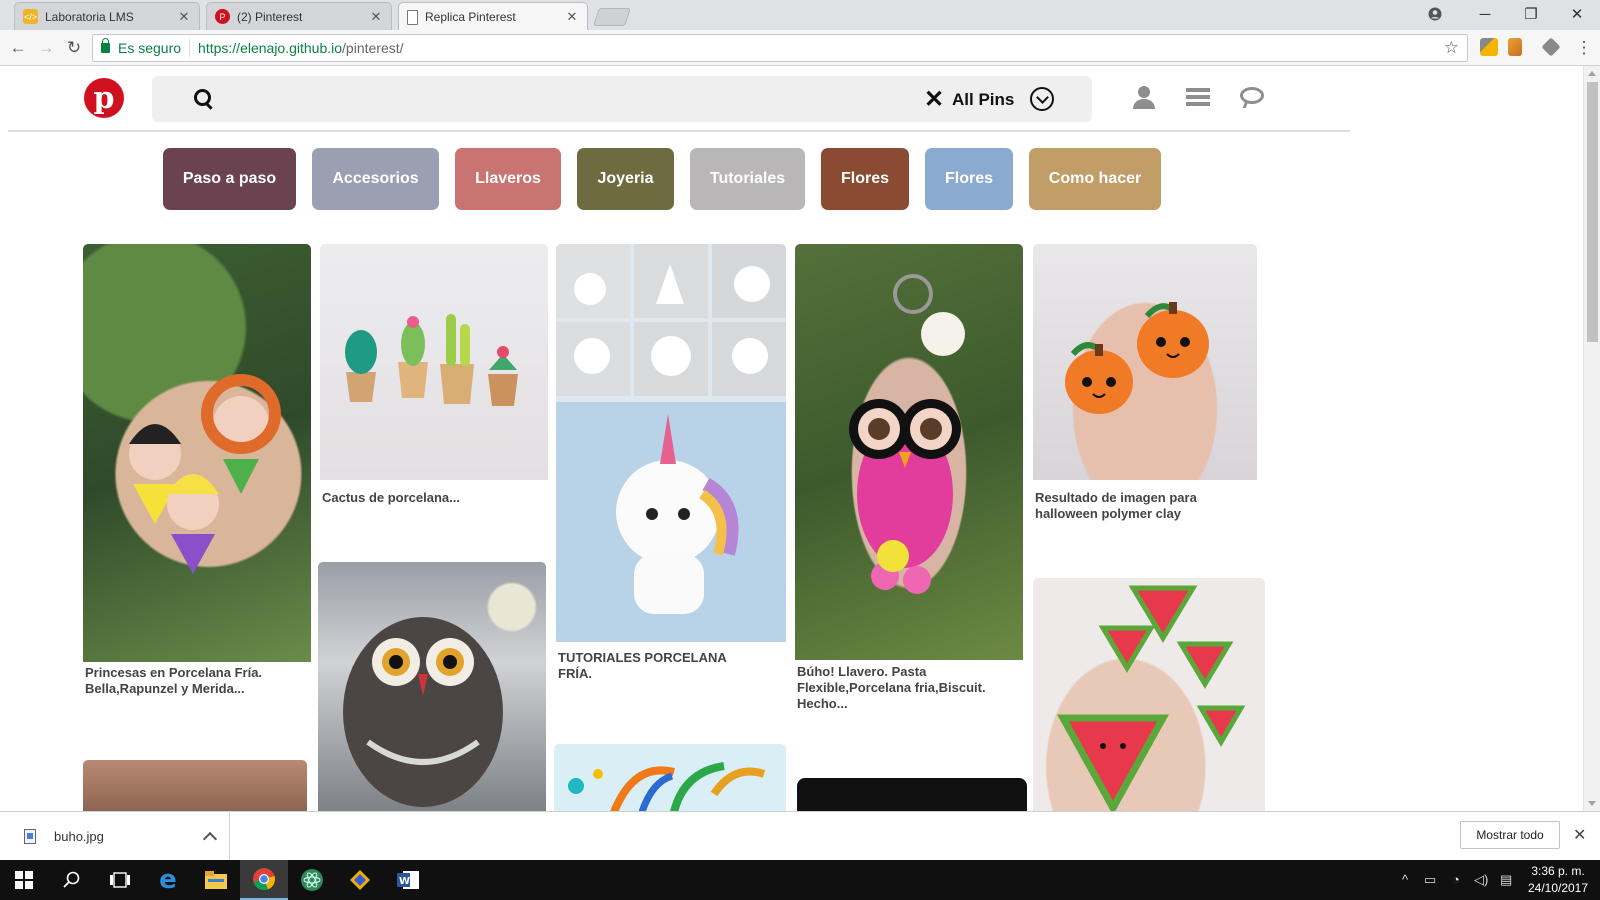 The width and height of the screenshot is (1600, 900). What do you see at coordinates (1531, 14) in the screenshot?
I see `restore-icon: ❐` at bounding box center [1531, 14].